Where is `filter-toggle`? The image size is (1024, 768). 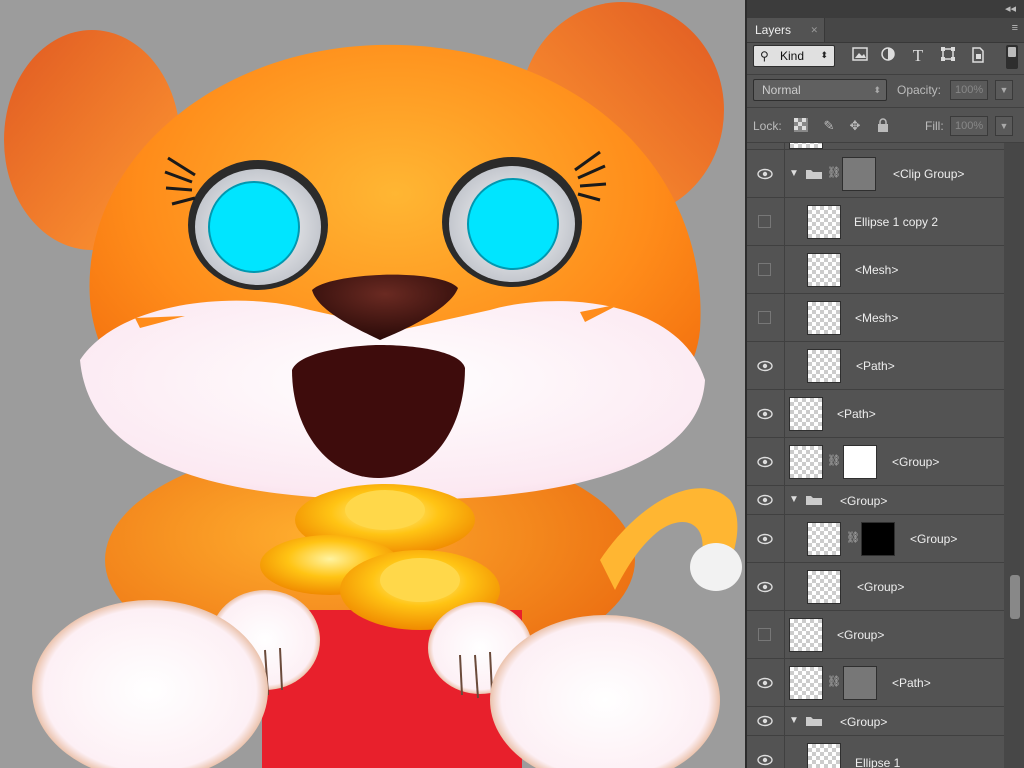
filter-toggle is located at coordinates (1012, 57).